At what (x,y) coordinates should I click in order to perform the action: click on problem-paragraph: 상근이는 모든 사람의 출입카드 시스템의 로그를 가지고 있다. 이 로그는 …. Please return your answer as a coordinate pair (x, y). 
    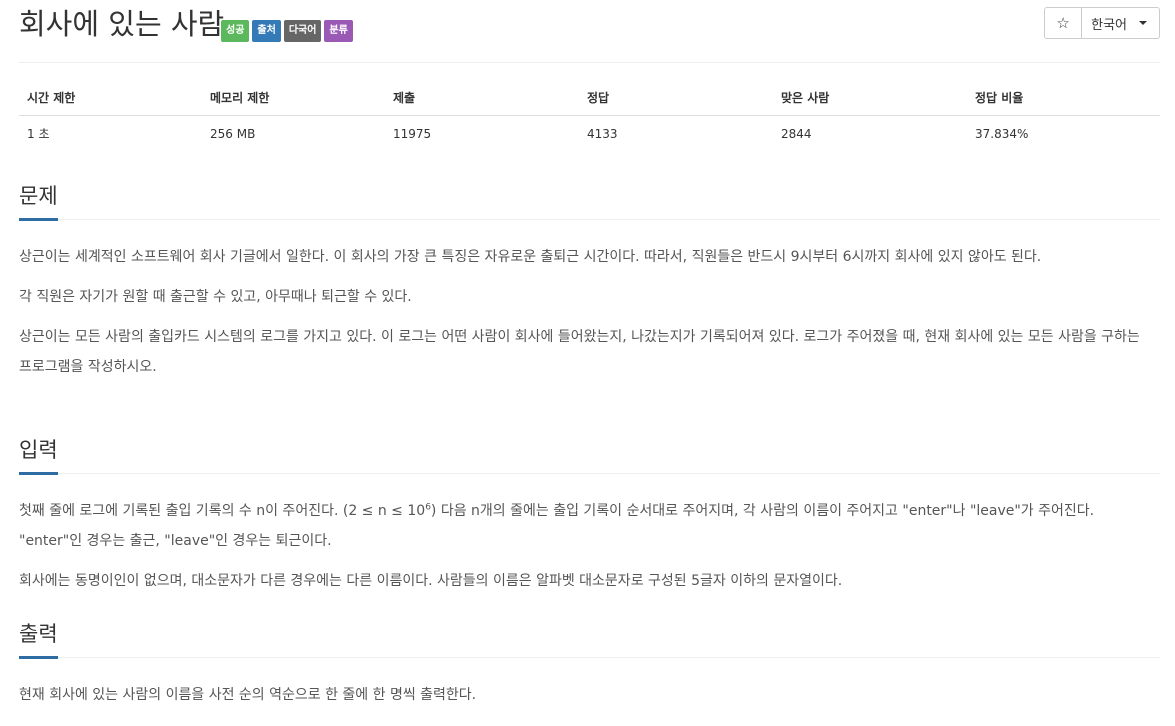
    Looking at the image, I should click on (579, 352).